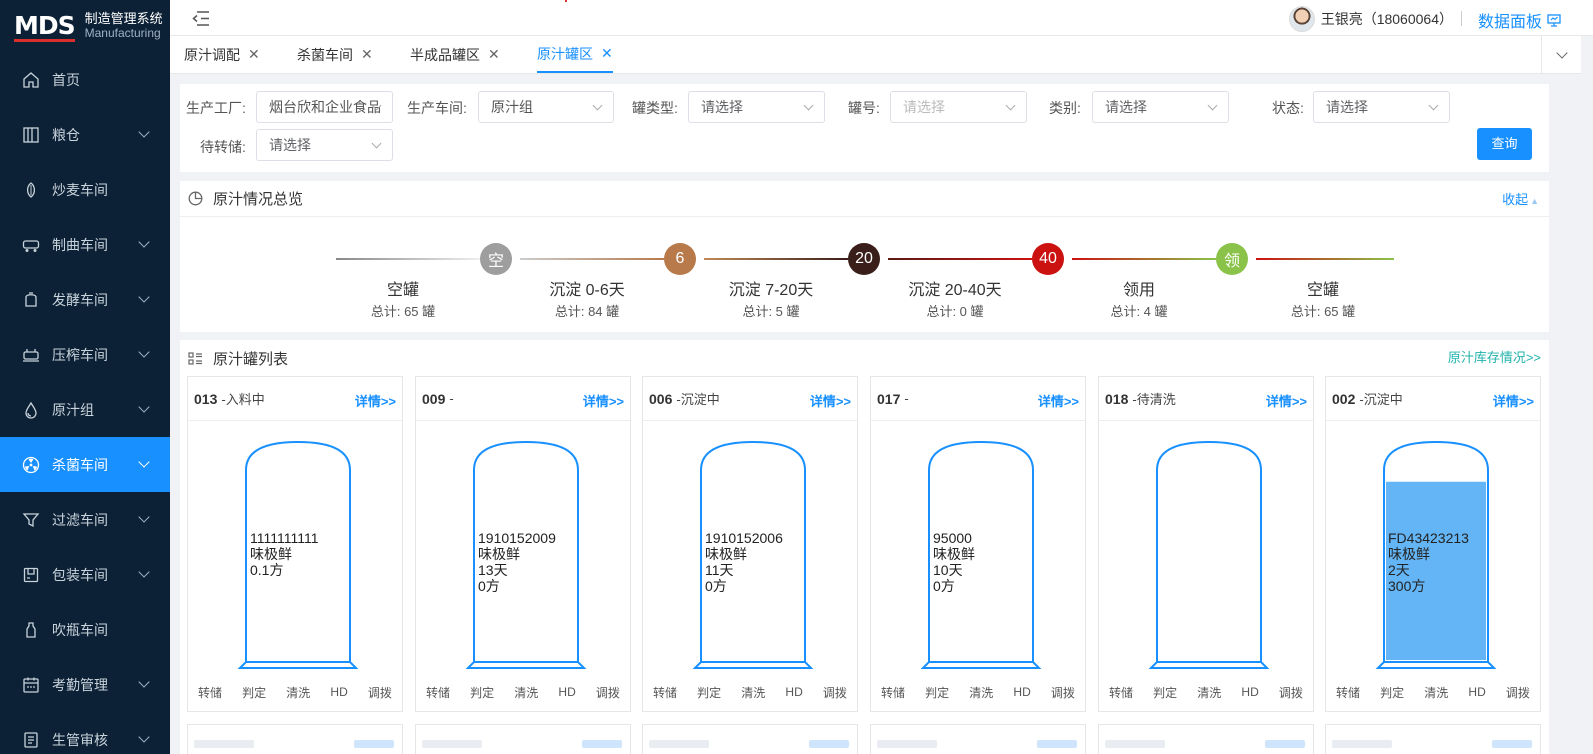 Image resolution: width=1593 pixels, height=754 pixels. Describe the element at coordinates (85, 189) in the screenshot. I see `sidebar-item-3: 炒麦车间` at that location.